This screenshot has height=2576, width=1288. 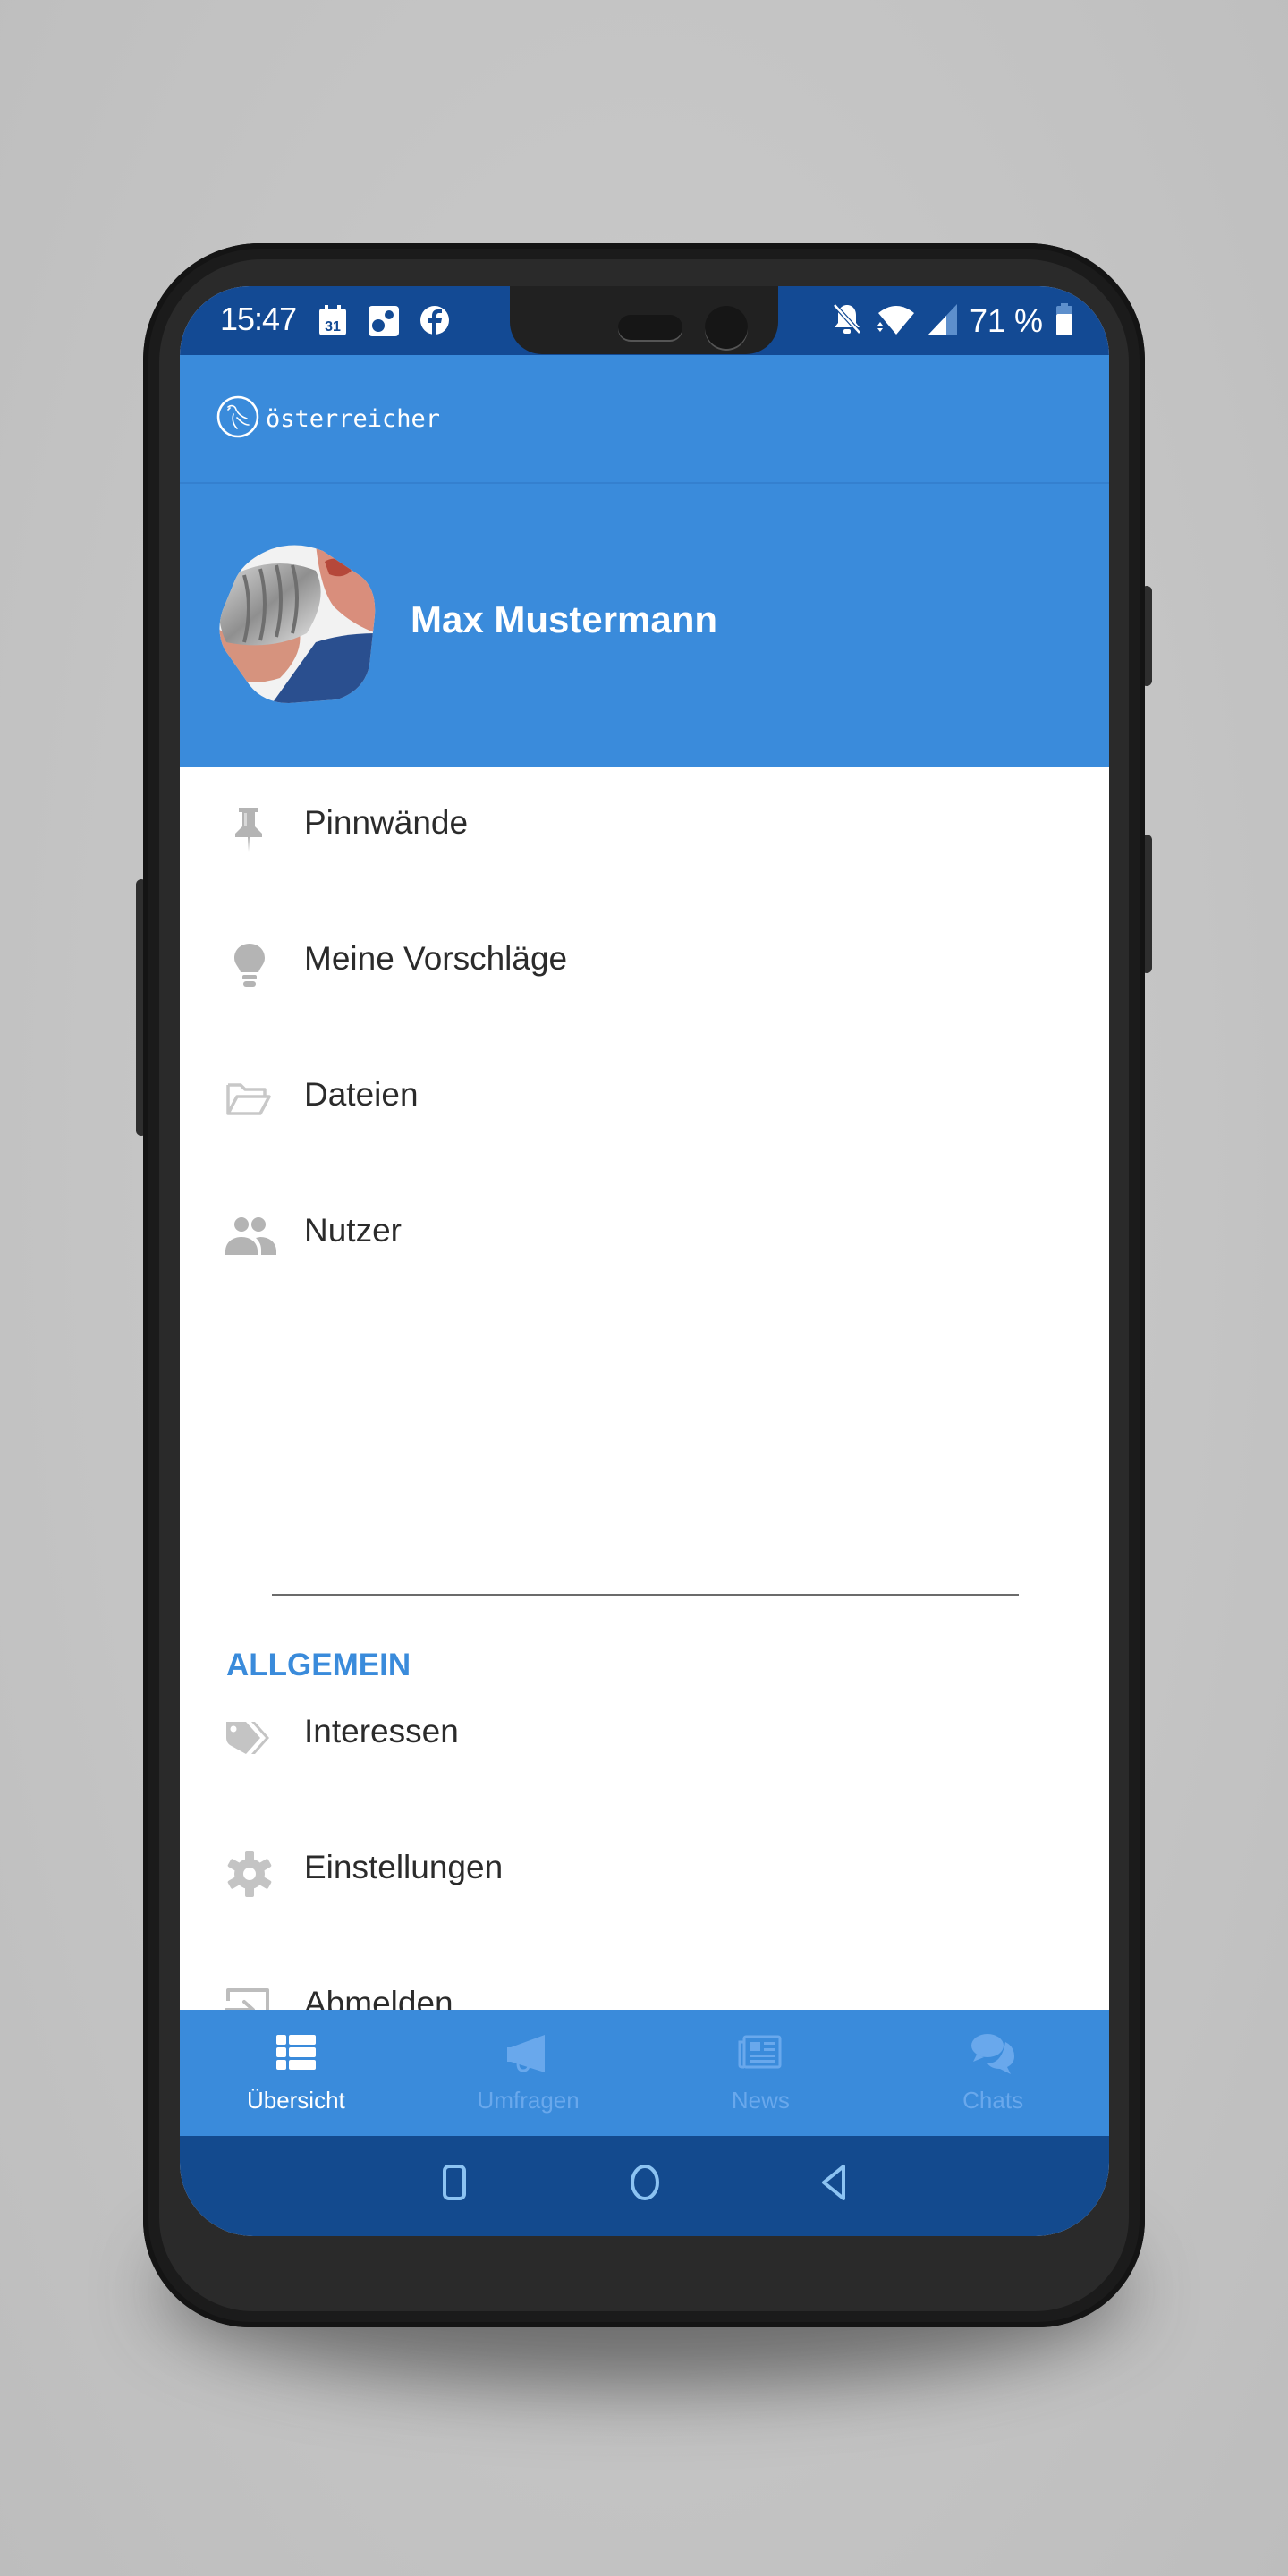 I want to click on tab-label: Übersicht, so click(x=295, y=2100).